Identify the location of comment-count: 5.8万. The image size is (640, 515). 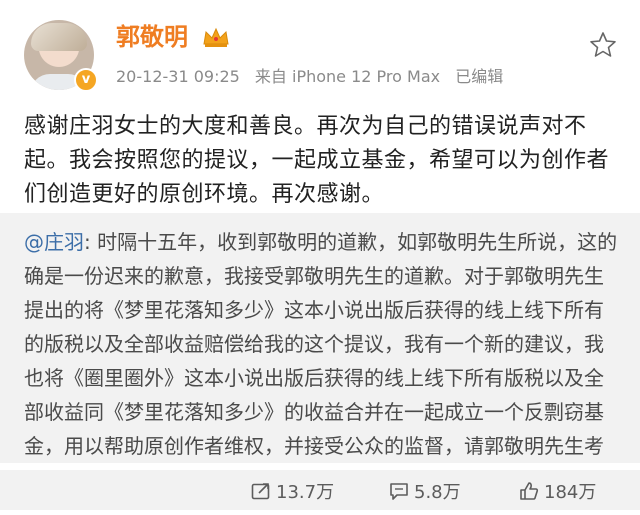
(437, 492).